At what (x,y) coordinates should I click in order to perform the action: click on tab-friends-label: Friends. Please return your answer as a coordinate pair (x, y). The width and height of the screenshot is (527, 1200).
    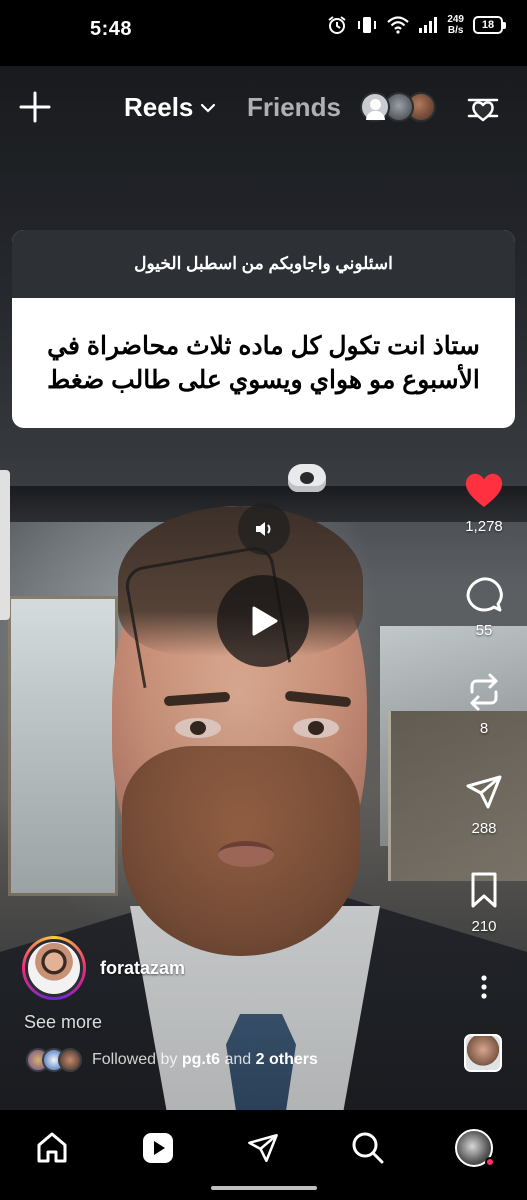
    Looking at the image, I should click on (294, 107).